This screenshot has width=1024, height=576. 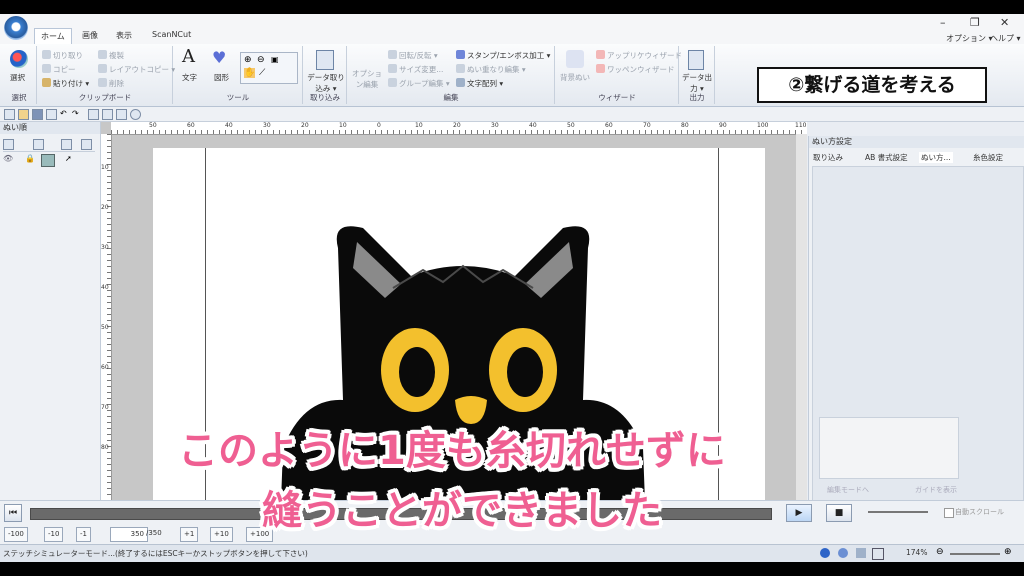 I want to click on group-select: 選択 選択, so click(x=19, y=75).